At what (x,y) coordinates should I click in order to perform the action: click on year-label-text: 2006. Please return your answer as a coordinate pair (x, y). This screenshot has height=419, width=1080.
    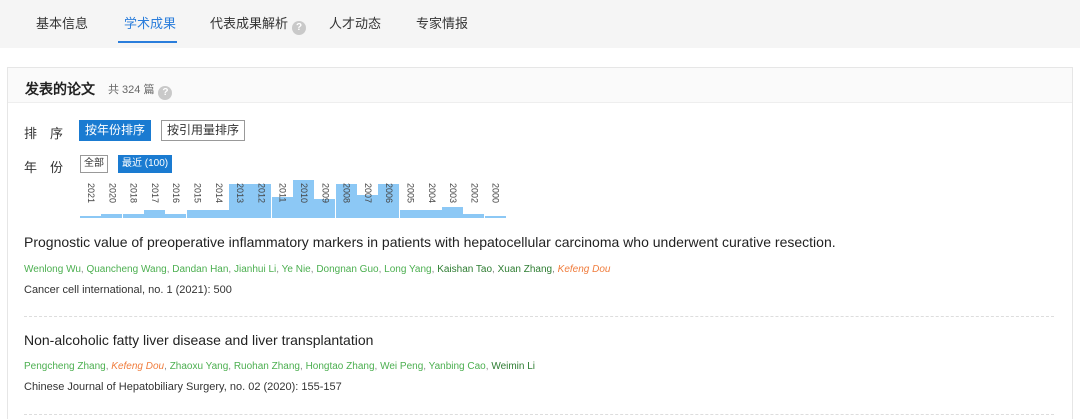
    Looking at the image, I should click on (389, 193).